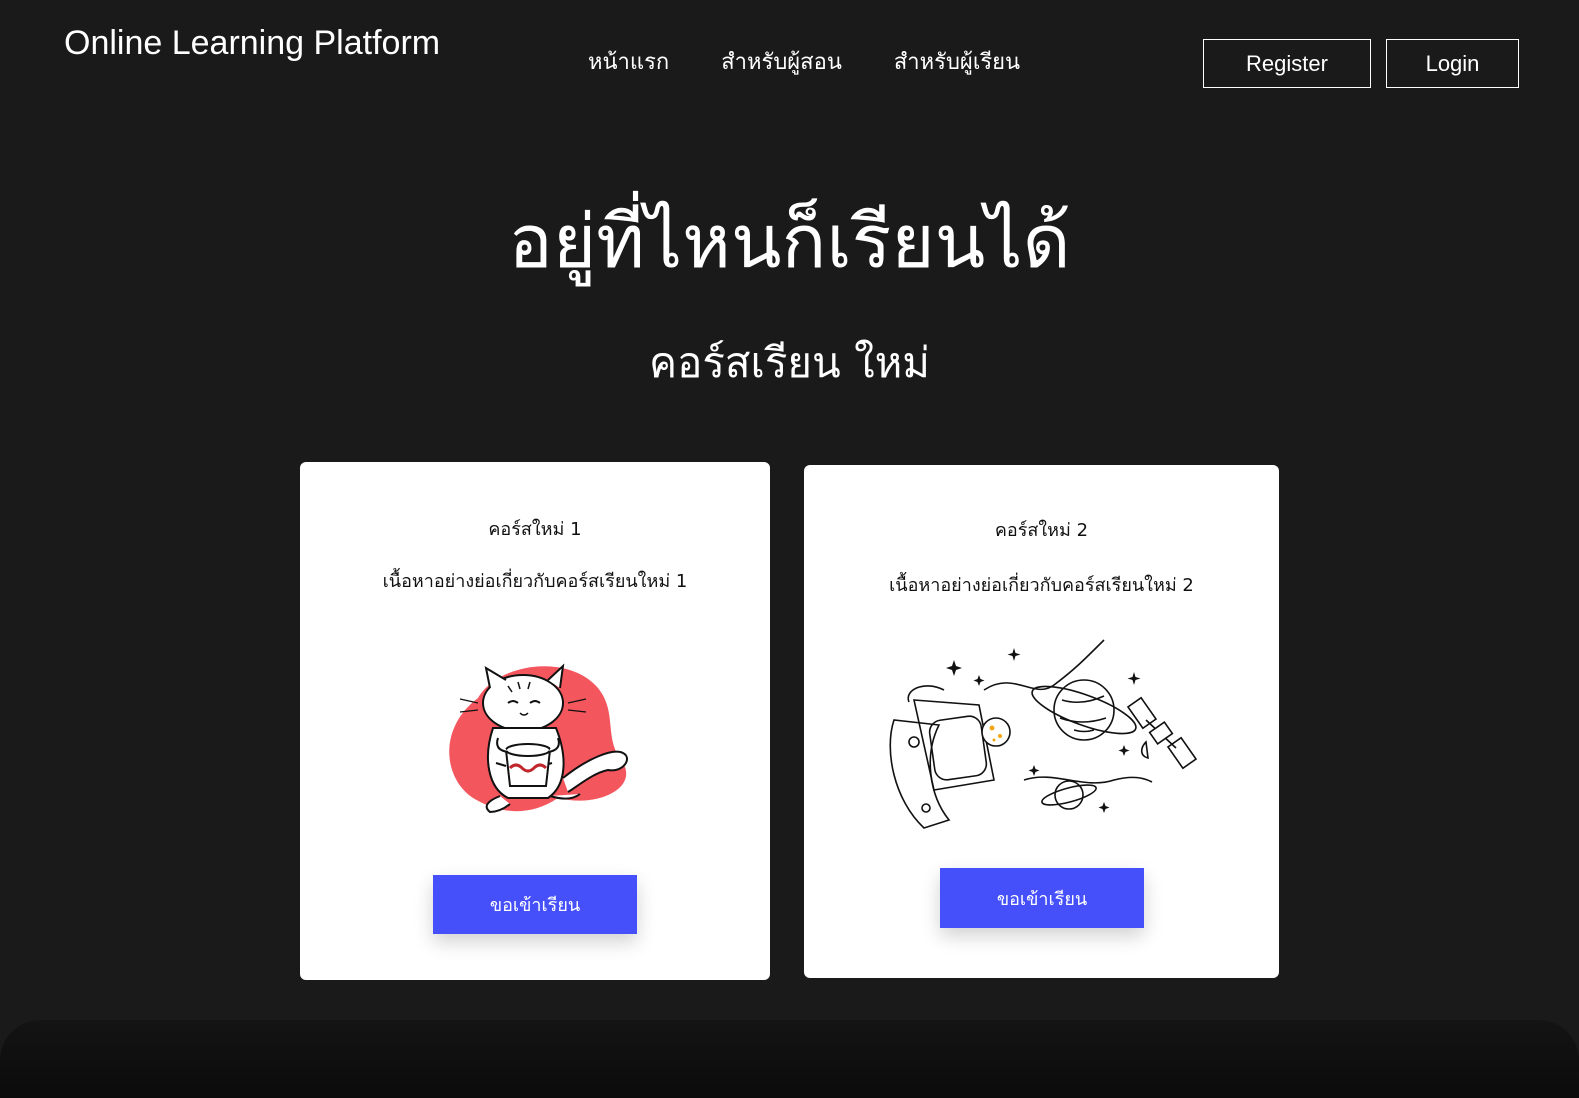 Image resolution: width=1579 pixels, height=1098 pixels. Describe the element at coordinates (538, 738) in the screenshot. I see `cat-illustration` at that location.